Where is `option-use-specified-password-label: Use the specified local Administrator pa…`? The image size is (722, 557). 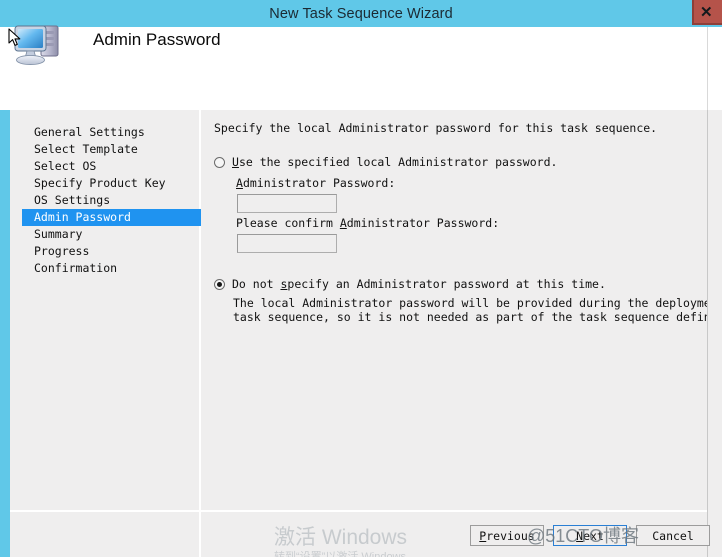
option-use-specified-password-label: Use the specified local Administrator pa… is located at coordinates (394, 162).